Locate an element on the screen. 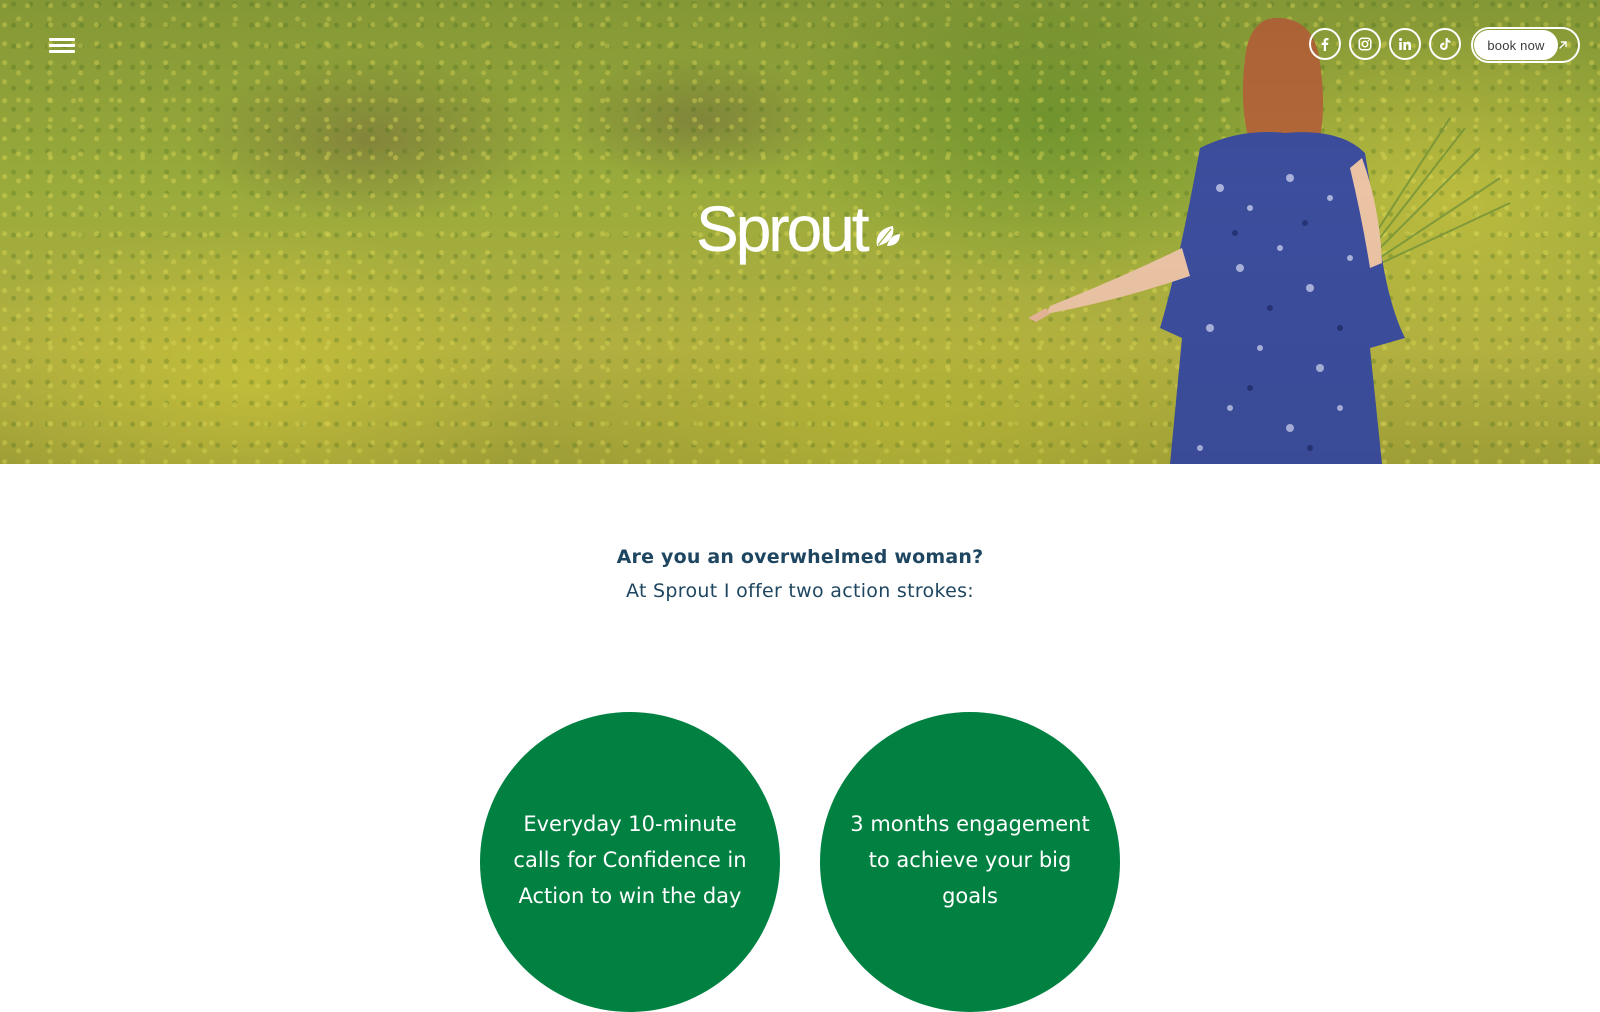 The image size is (1600, 1012). menu-bar-middle is located at coordinates (62, 45).